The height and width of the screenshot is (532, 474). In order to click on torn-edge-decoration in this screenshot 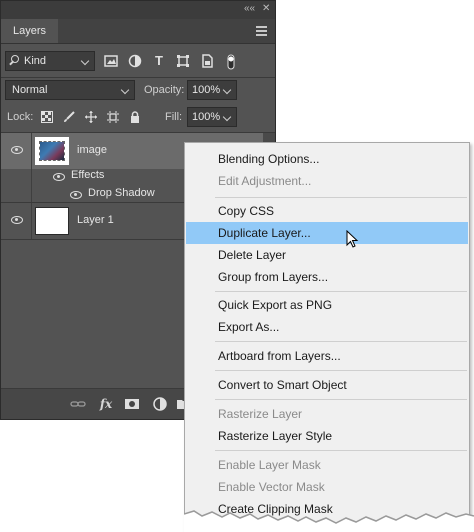, I will do `click(329, 521)`.